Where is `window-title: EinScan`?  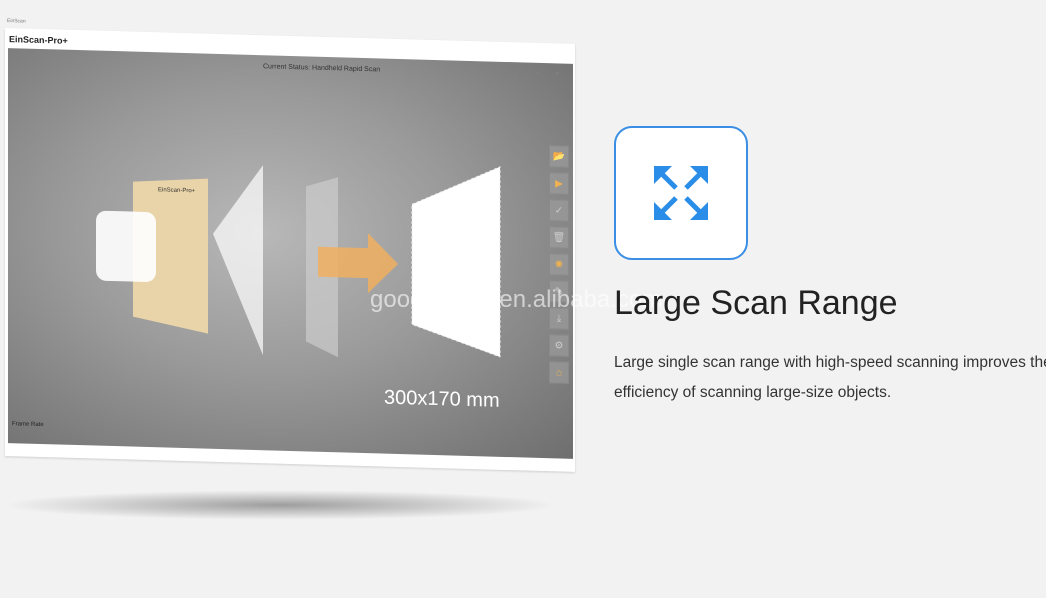 window-title: EinScan is located at coordinates (16, 21).